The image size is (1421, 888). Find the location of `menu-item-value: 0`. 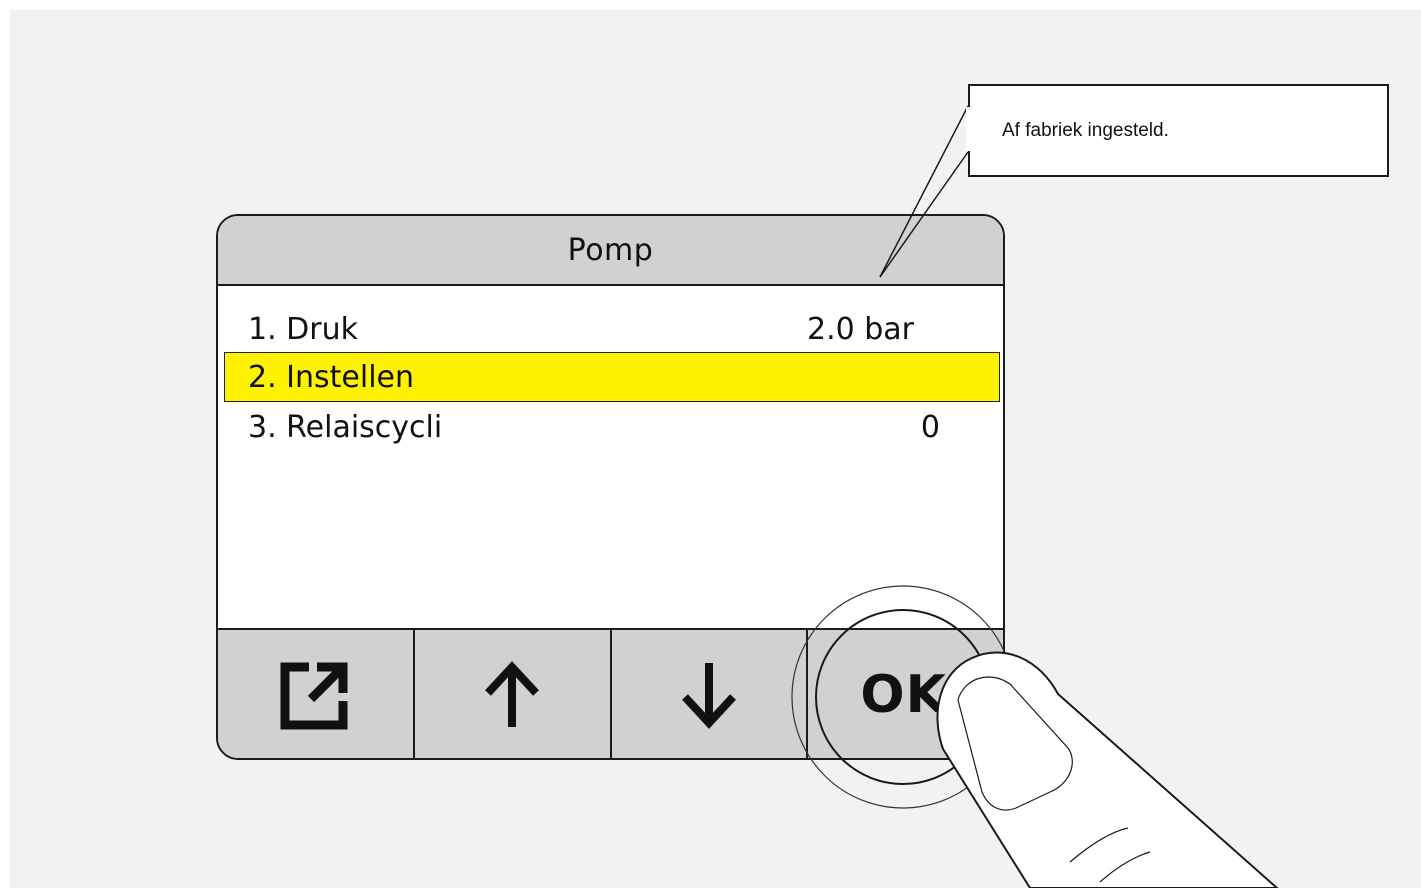

menu-item-value: 0 is located at coordinates (930, 427).